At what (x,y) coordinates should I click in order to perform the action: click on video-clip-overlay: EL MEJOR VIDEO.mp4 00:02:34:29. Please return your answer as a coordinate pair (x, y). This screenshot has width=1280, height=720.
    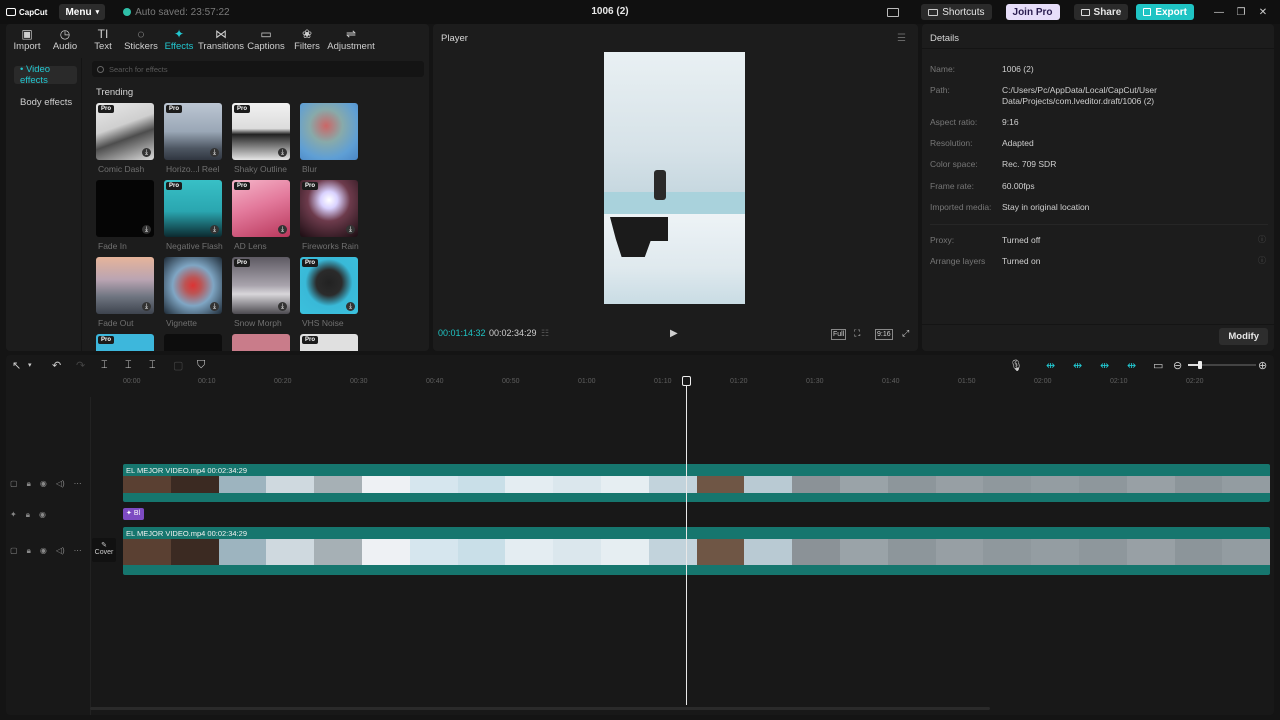
    Looking at the image, I should click on (697, 483).